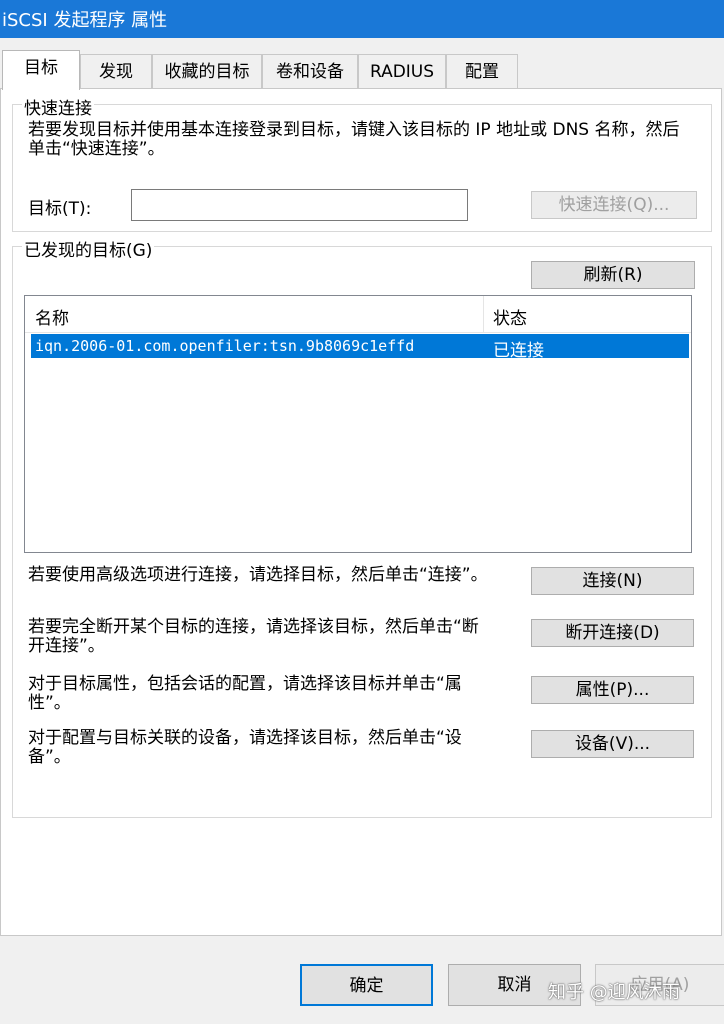 The image size is (724, 1024). What do you see at coordinates (88, 248) in the screenshot?
I see `discovered-targets-legend: 已发现的目标(G)` at bounding box center [88, 248].